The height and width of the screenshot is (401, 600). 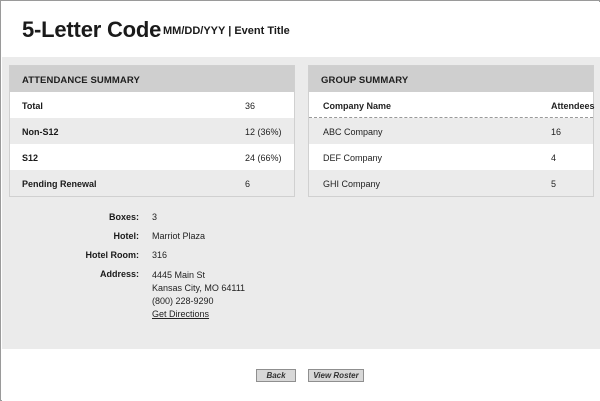 I want to click on group-table-header: Company Name Attendees, so click(x=452, y=105).